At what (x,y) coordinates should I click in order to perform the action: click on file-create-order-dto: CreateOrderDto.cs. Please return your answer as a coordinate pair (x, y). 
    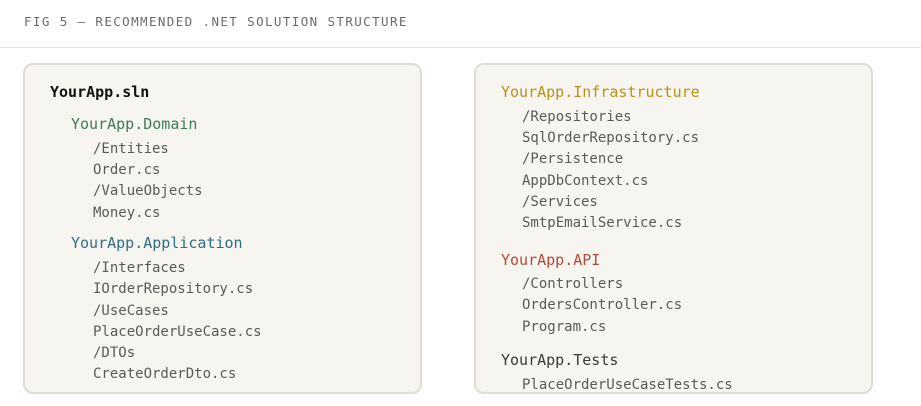
    Looking at the image, I should click on (165, 374).